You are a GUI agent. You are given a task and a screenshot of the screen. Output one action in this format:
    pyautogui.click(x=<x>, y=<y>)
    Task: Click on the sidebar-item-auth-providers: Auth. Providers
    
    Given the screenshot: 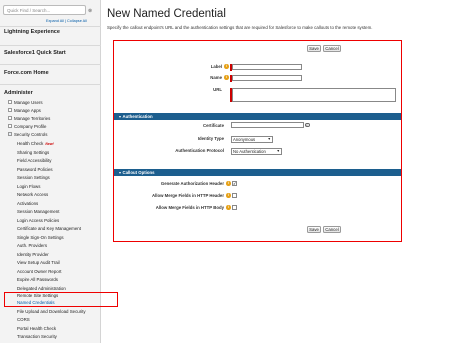 What is the action you would take?
    pyautogui.click(x=32, y=245)
    